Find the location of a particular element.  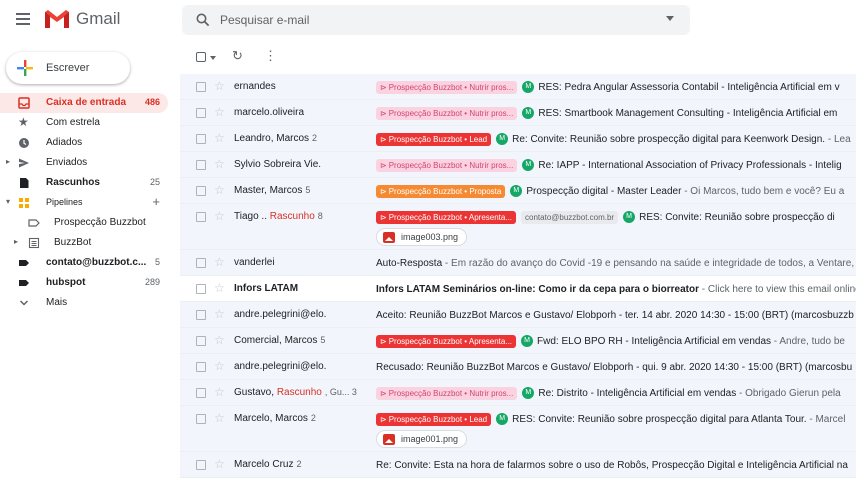

mail-subject: Auto-Resposta is located at coordinates (409, 263).